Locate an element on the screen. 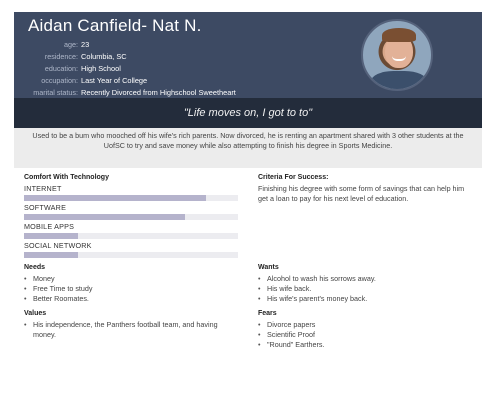  avatar-hair is located at coordinates (399, 35).